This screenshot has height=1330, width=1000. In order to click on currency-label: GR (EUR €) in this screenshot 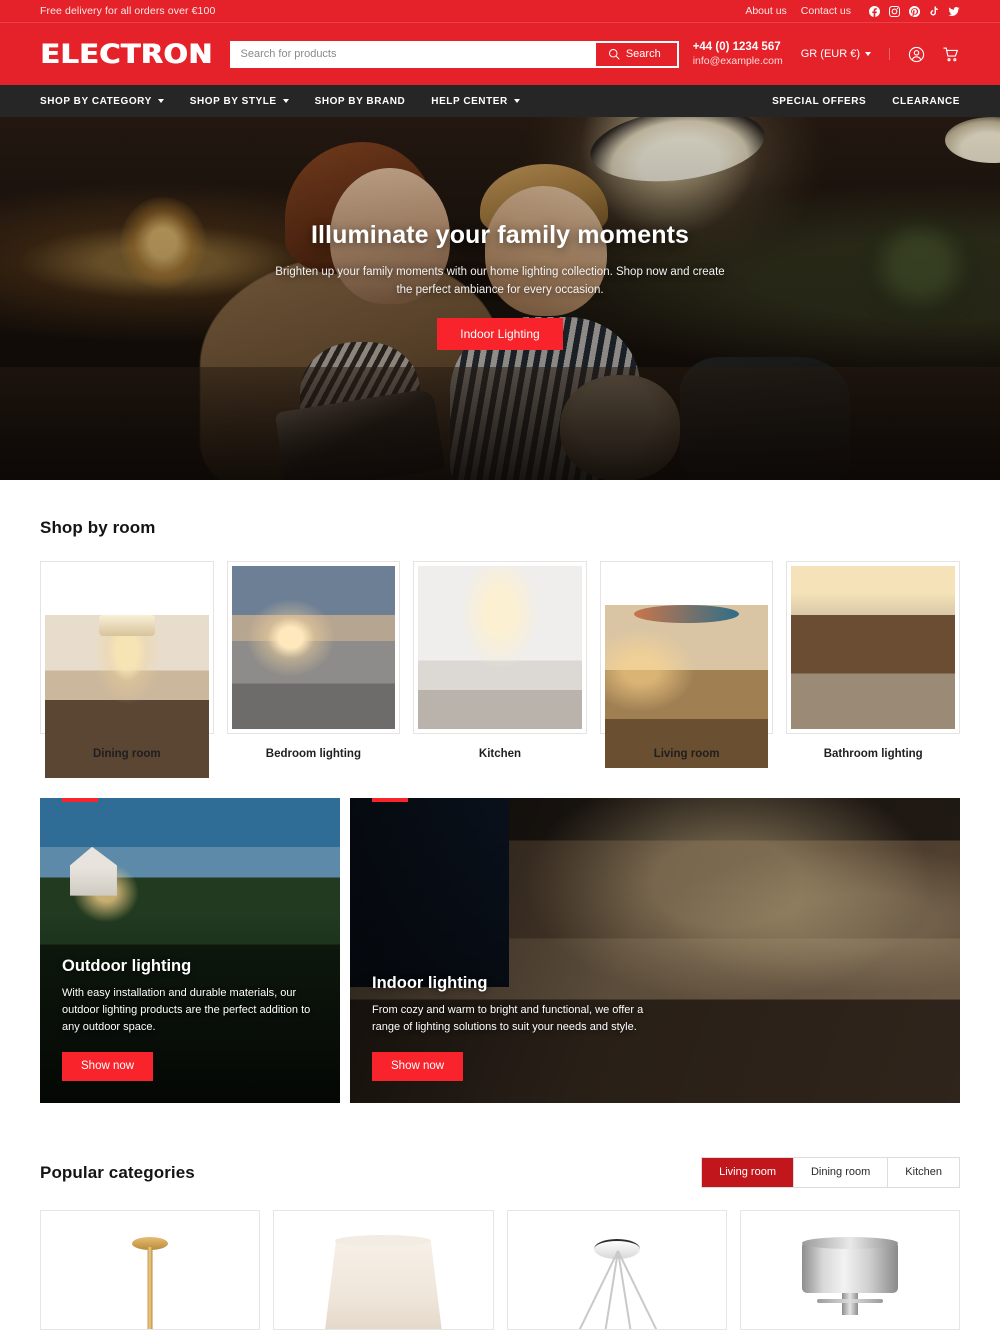, I will do `click(830, 54)`.